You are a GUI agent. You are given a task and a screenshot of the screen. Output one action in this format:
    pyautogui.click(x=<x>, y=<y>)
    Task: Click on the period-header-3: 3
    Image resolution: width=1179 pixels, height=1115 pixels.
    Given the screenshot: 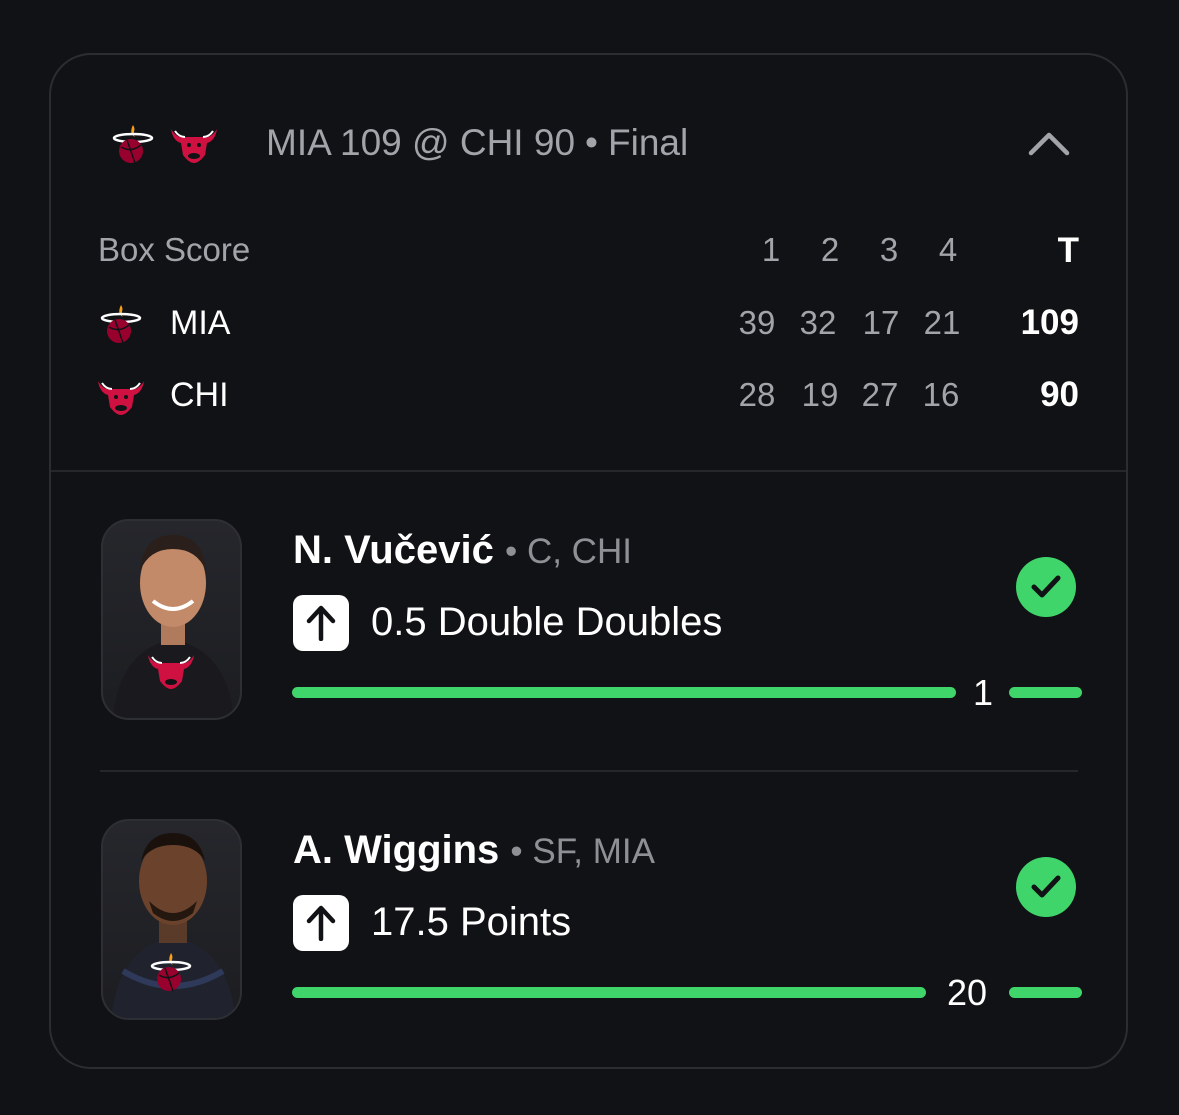 What is the action you would take?
    pyautogui.click(x=889, y=249)
    